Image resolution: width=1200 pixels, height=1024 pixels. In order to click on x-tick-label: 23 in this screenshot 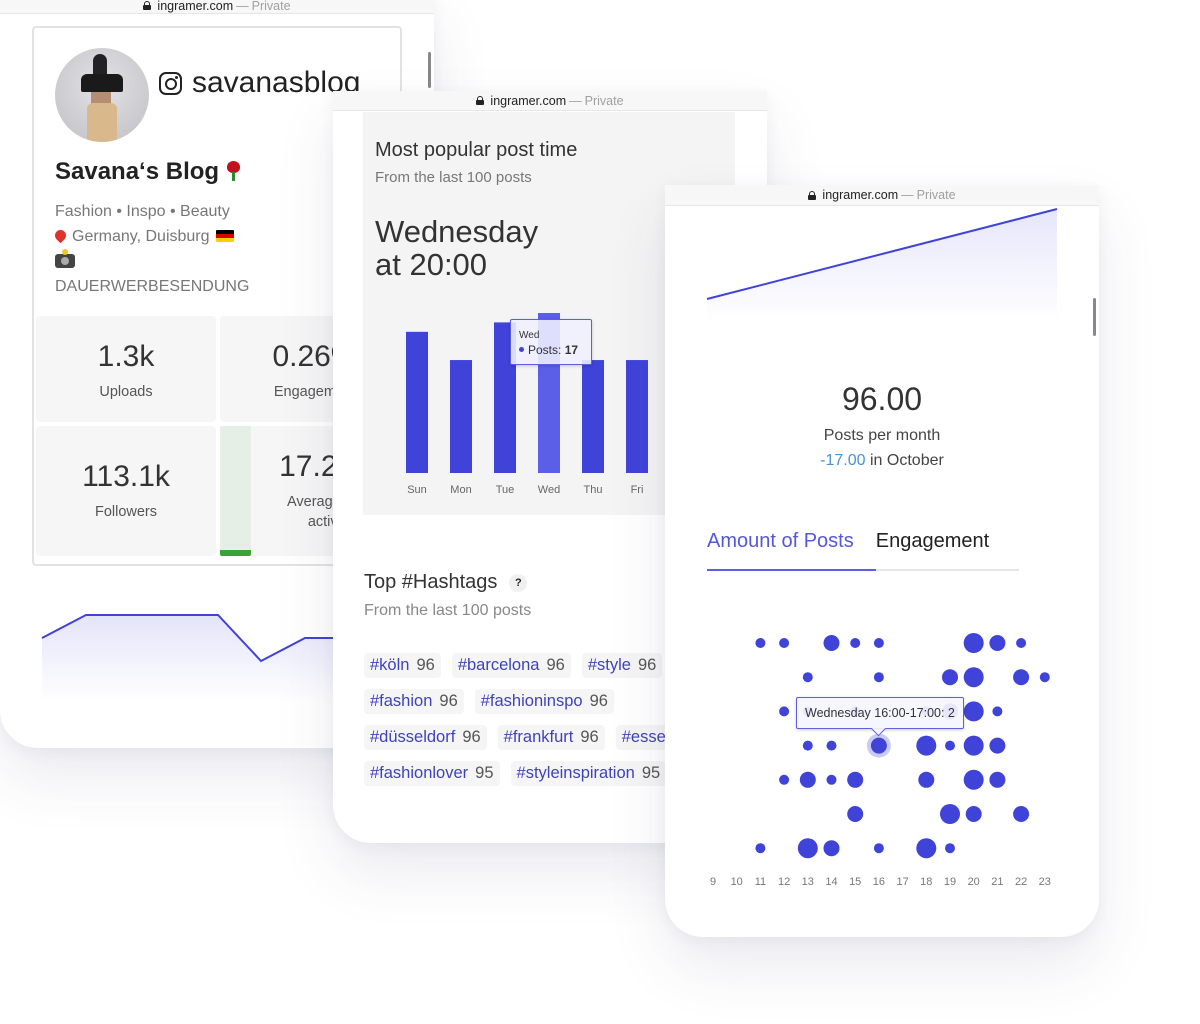, I will do `click(1045, 882)`.